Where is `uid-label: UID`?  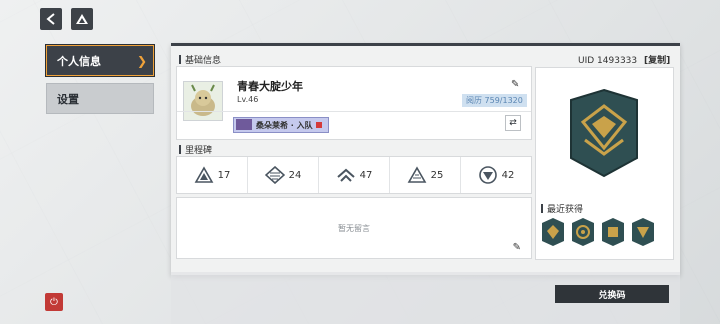
uid-label: UID is located at coordinates (586, 61).